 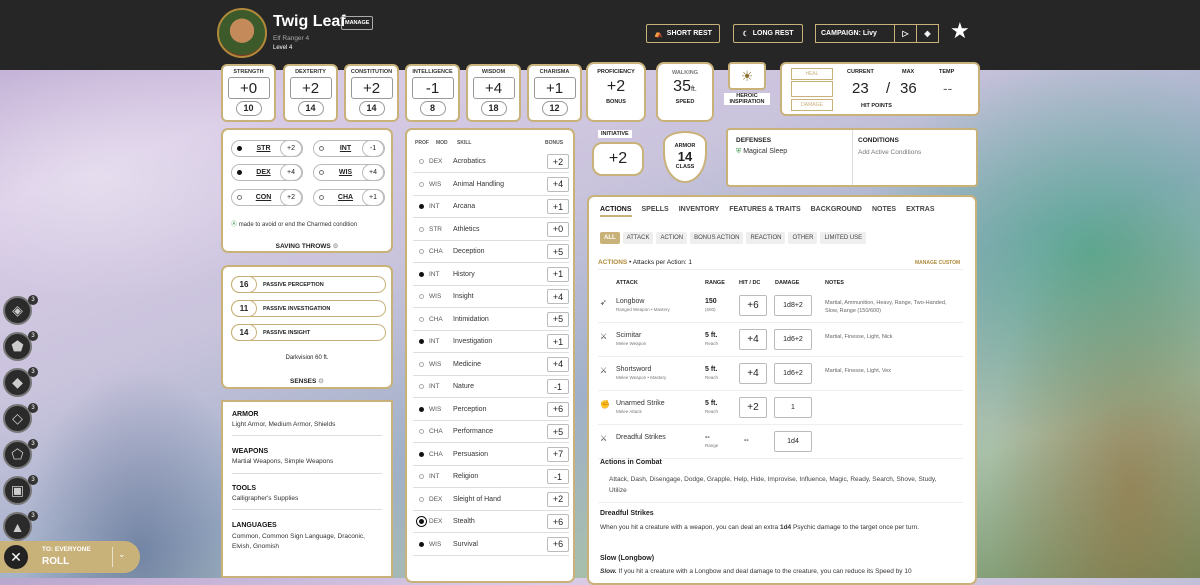 I want to click on skill-row: DEX Acrobatics +2, so click(x=491, y=162).